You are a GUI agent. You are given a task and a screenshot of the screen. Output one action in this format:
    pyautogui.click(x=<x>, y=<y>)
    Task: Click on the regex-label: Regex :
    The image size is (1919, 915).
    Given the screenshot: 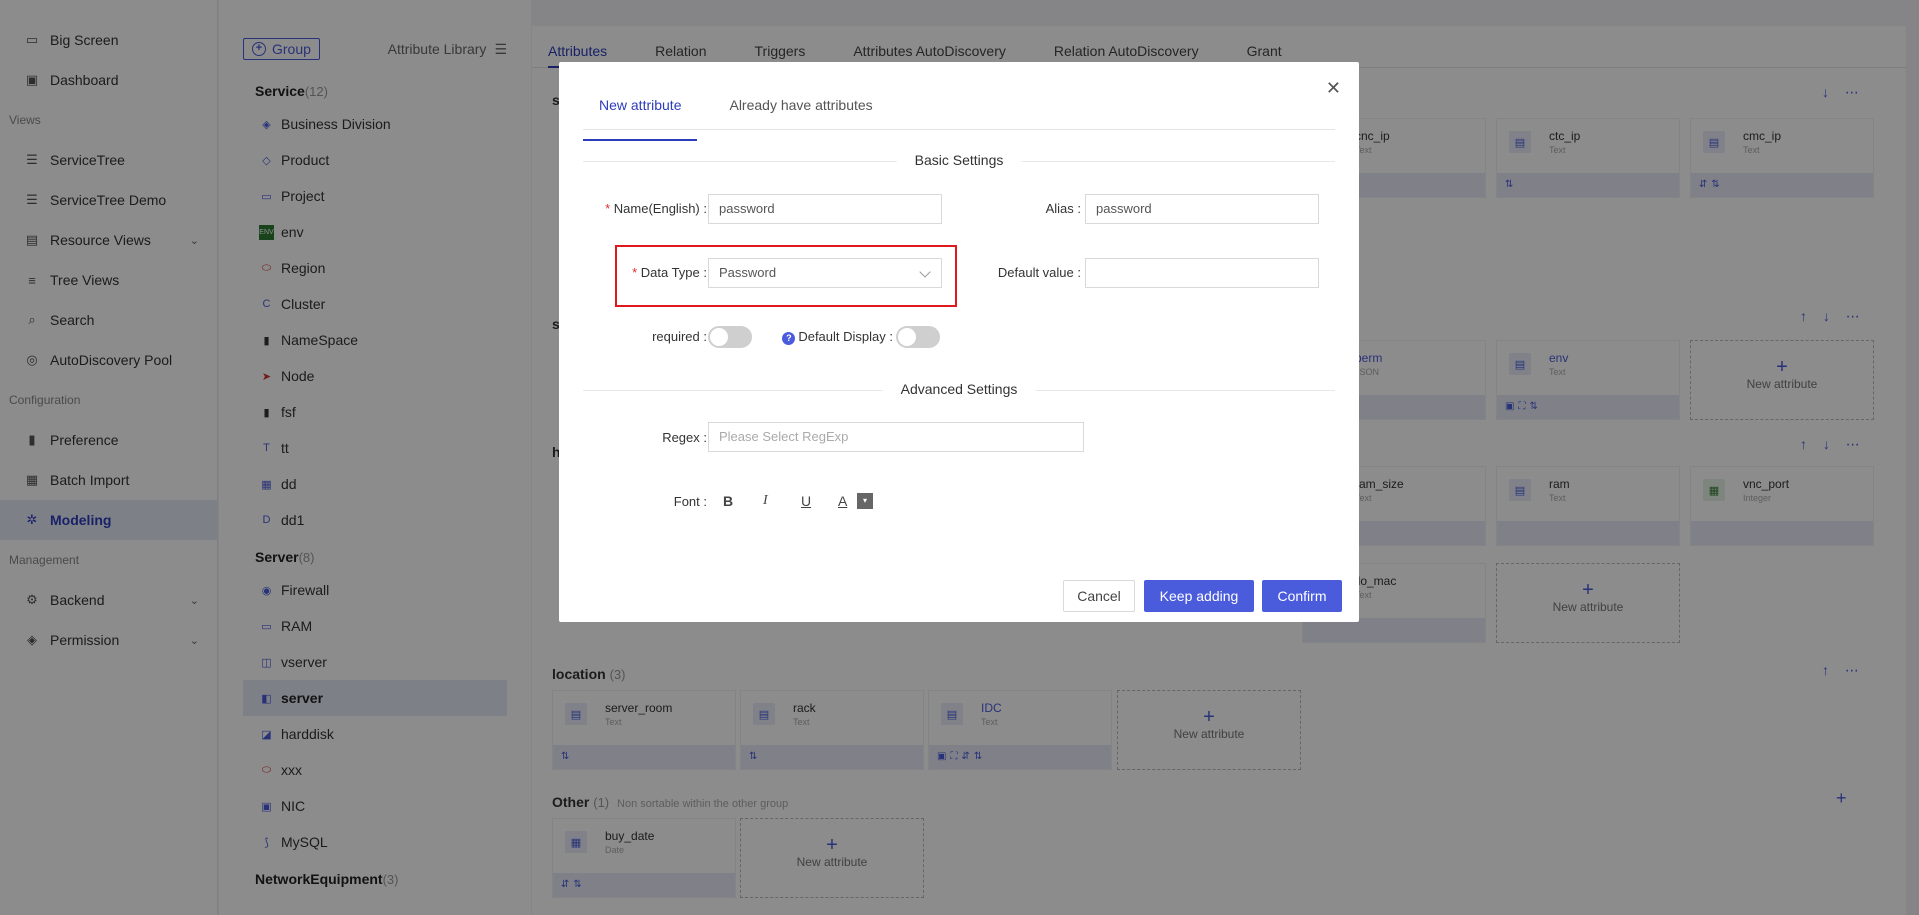 What is the action you would take?
    pyautogui.click(x=684, y=437)
    